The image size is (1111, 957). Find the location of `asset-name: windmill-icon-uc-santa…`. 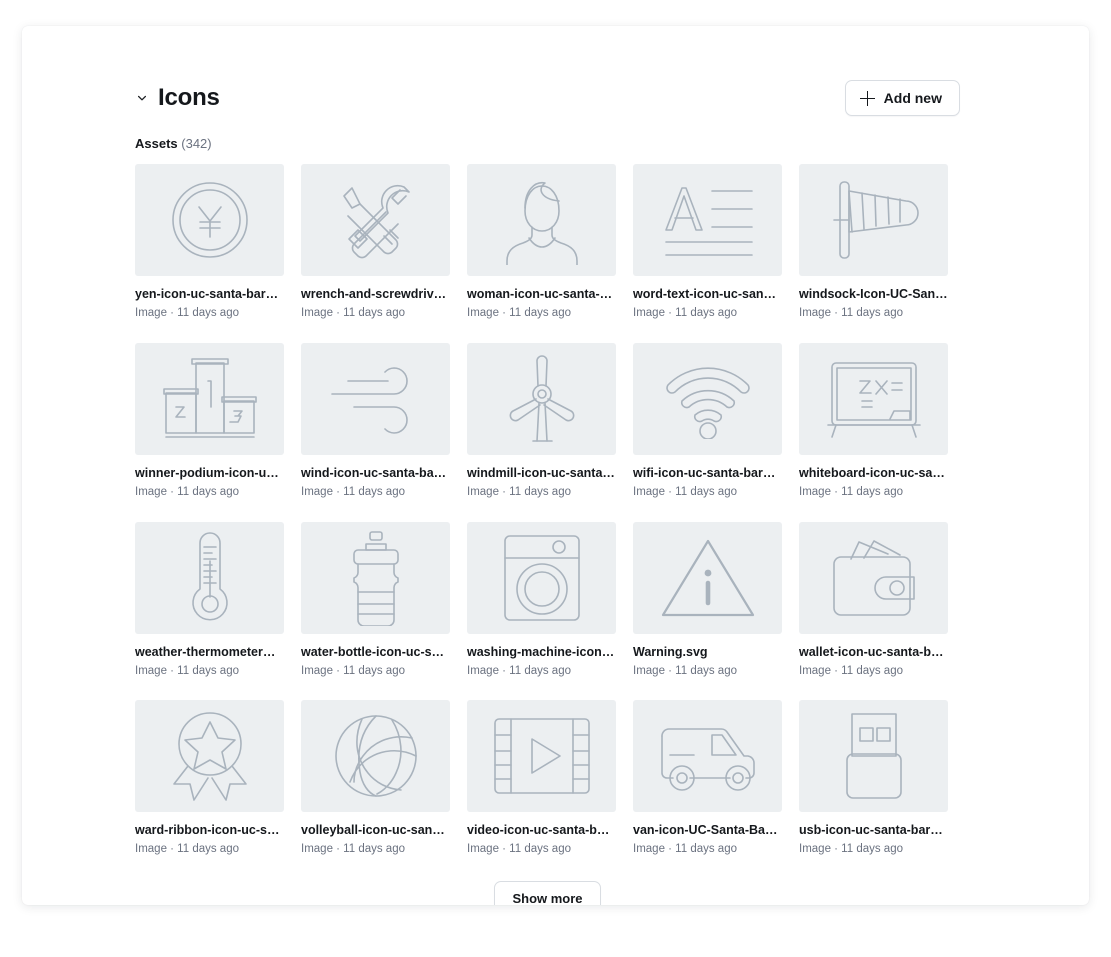

asset-name: windmill-icon-uc-santa… is located at coordinates (541, 472).